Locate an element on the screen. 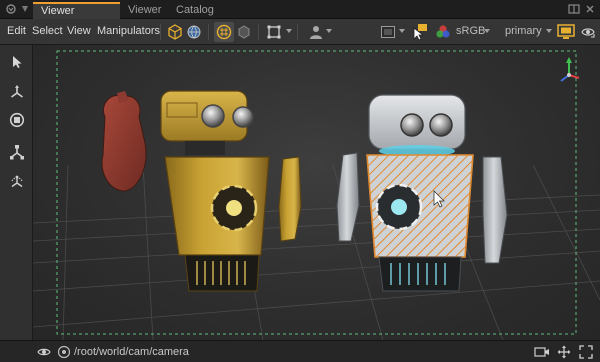 The image size is (600, 362). pane-pin-icon is located at coordinates (25, 9).